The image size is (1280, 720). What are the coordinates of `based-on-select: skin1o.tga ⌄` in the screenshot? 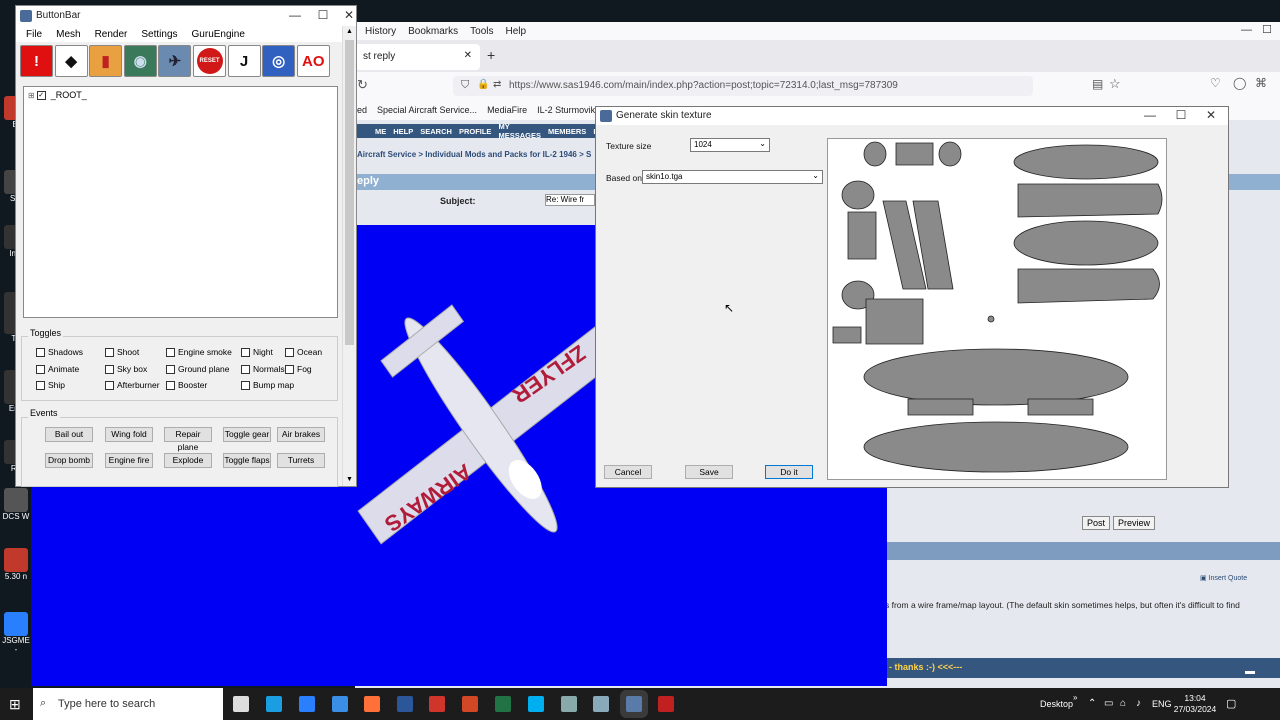 It's located at (732, 177).